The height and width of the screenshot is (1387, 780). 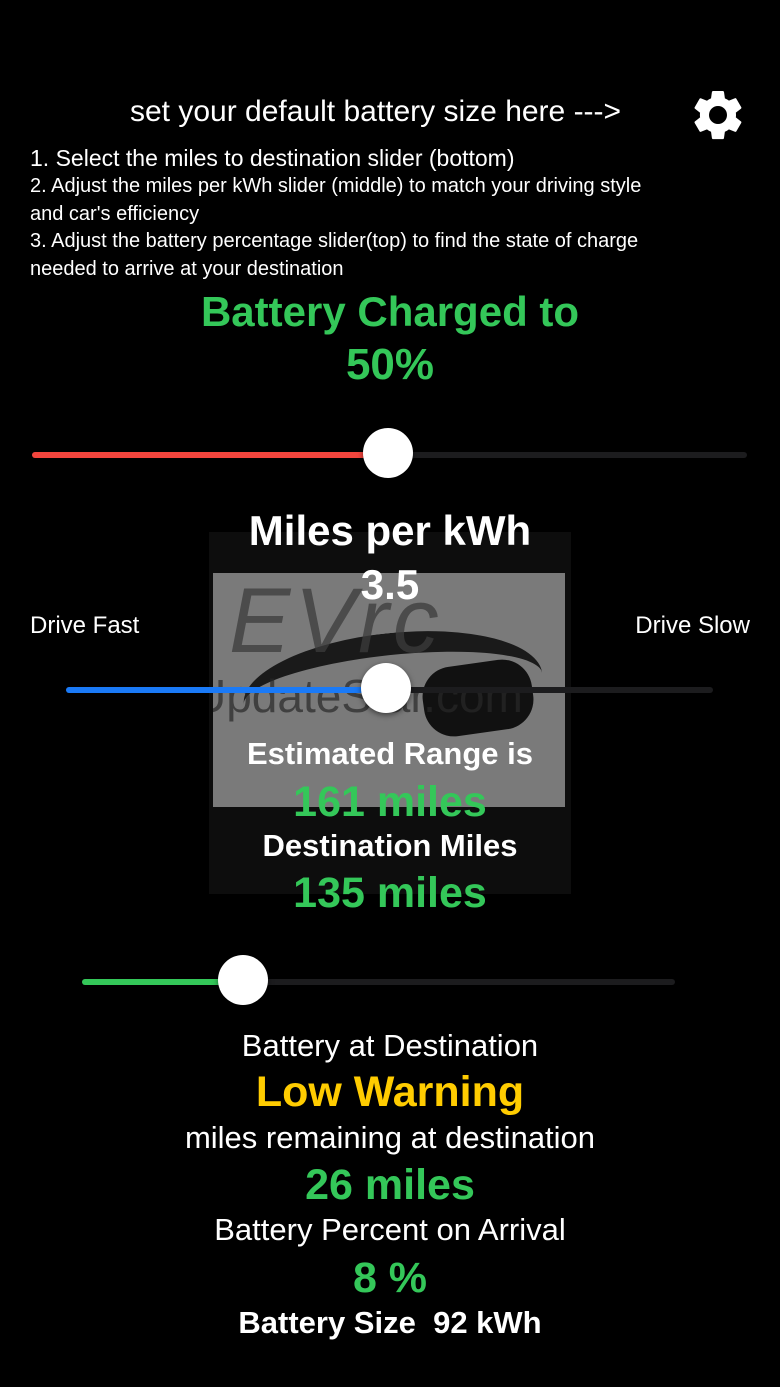 What do you see at coordinates (487, 1322) in the screenshot?
I see `battery-size-value: 92 kWh` at bounding box center [487, 1322].